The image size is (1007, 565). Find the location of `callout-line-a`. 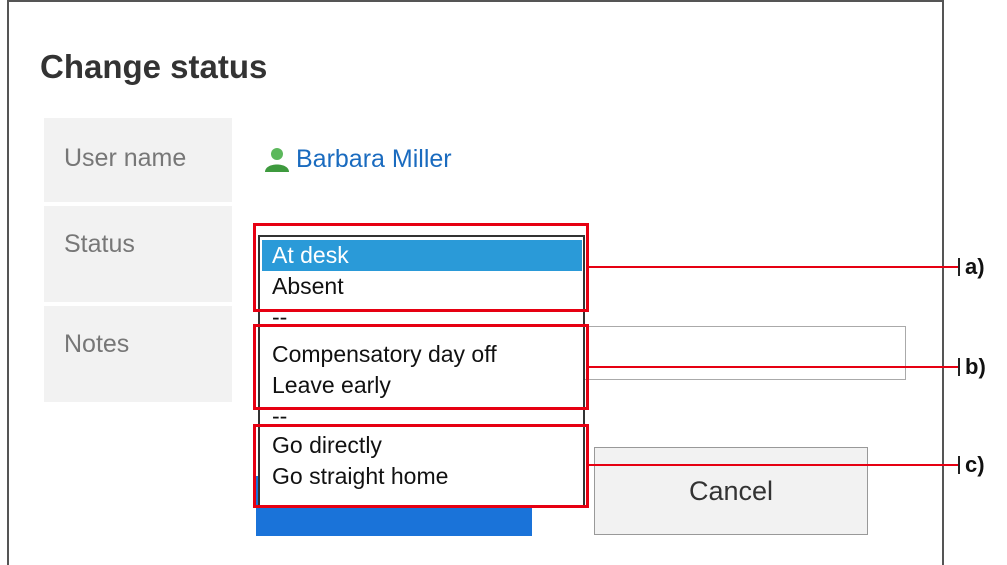

callout-line-a is located at coordinates (774, 267).